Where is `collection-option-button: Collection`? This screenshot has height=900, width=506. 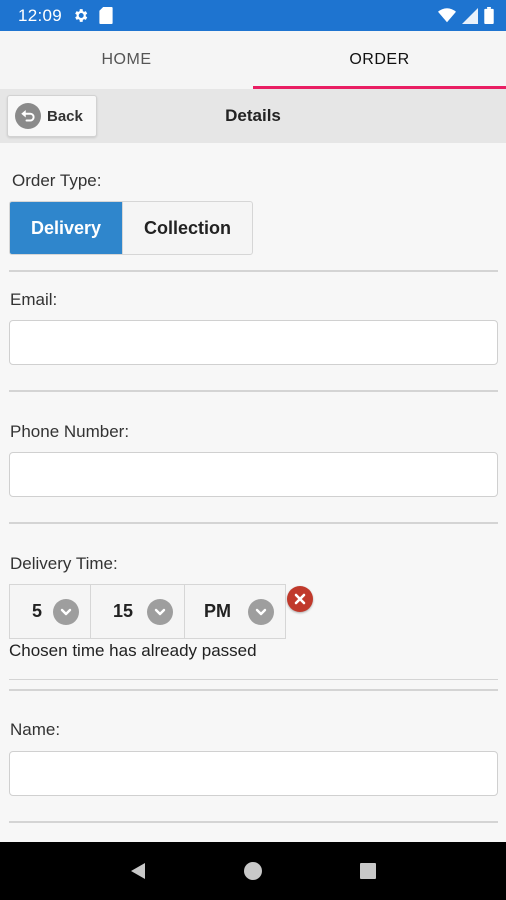 collection-option-button: Collection is located at coordinates (187, 228).